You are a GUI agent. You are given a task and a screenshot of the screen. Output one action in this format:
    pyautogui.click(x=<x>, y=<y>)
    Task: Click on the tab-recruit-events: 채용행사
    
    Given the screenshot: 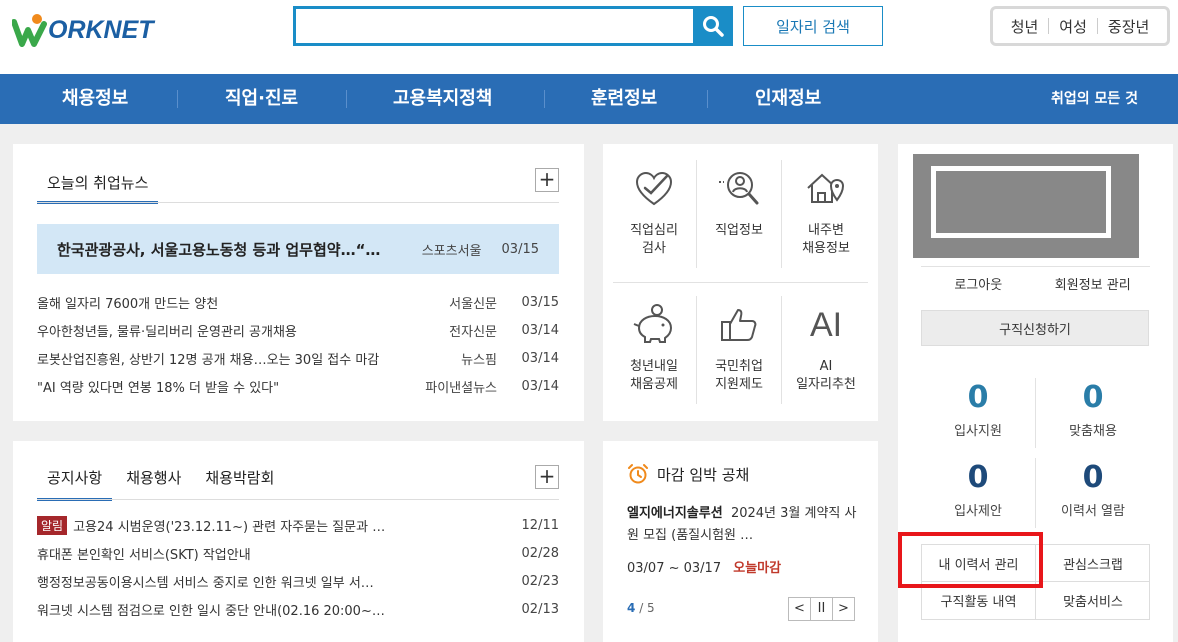 What is the action you would take?
    pyautogui.click(x=153, y=481)
    